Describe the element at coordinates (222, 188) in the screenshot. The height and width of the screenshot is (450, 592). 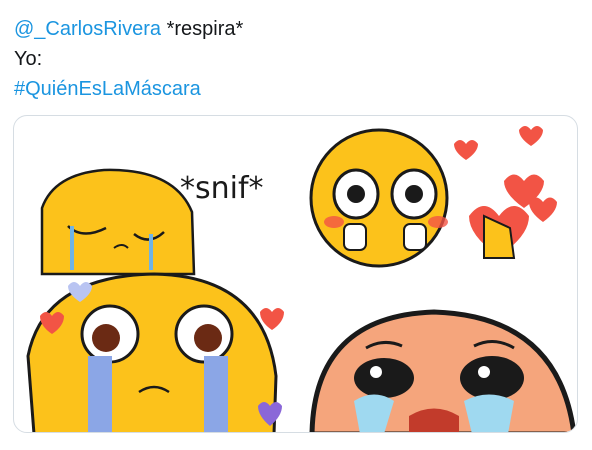
I see `snif-caption: *snif*` at that location.